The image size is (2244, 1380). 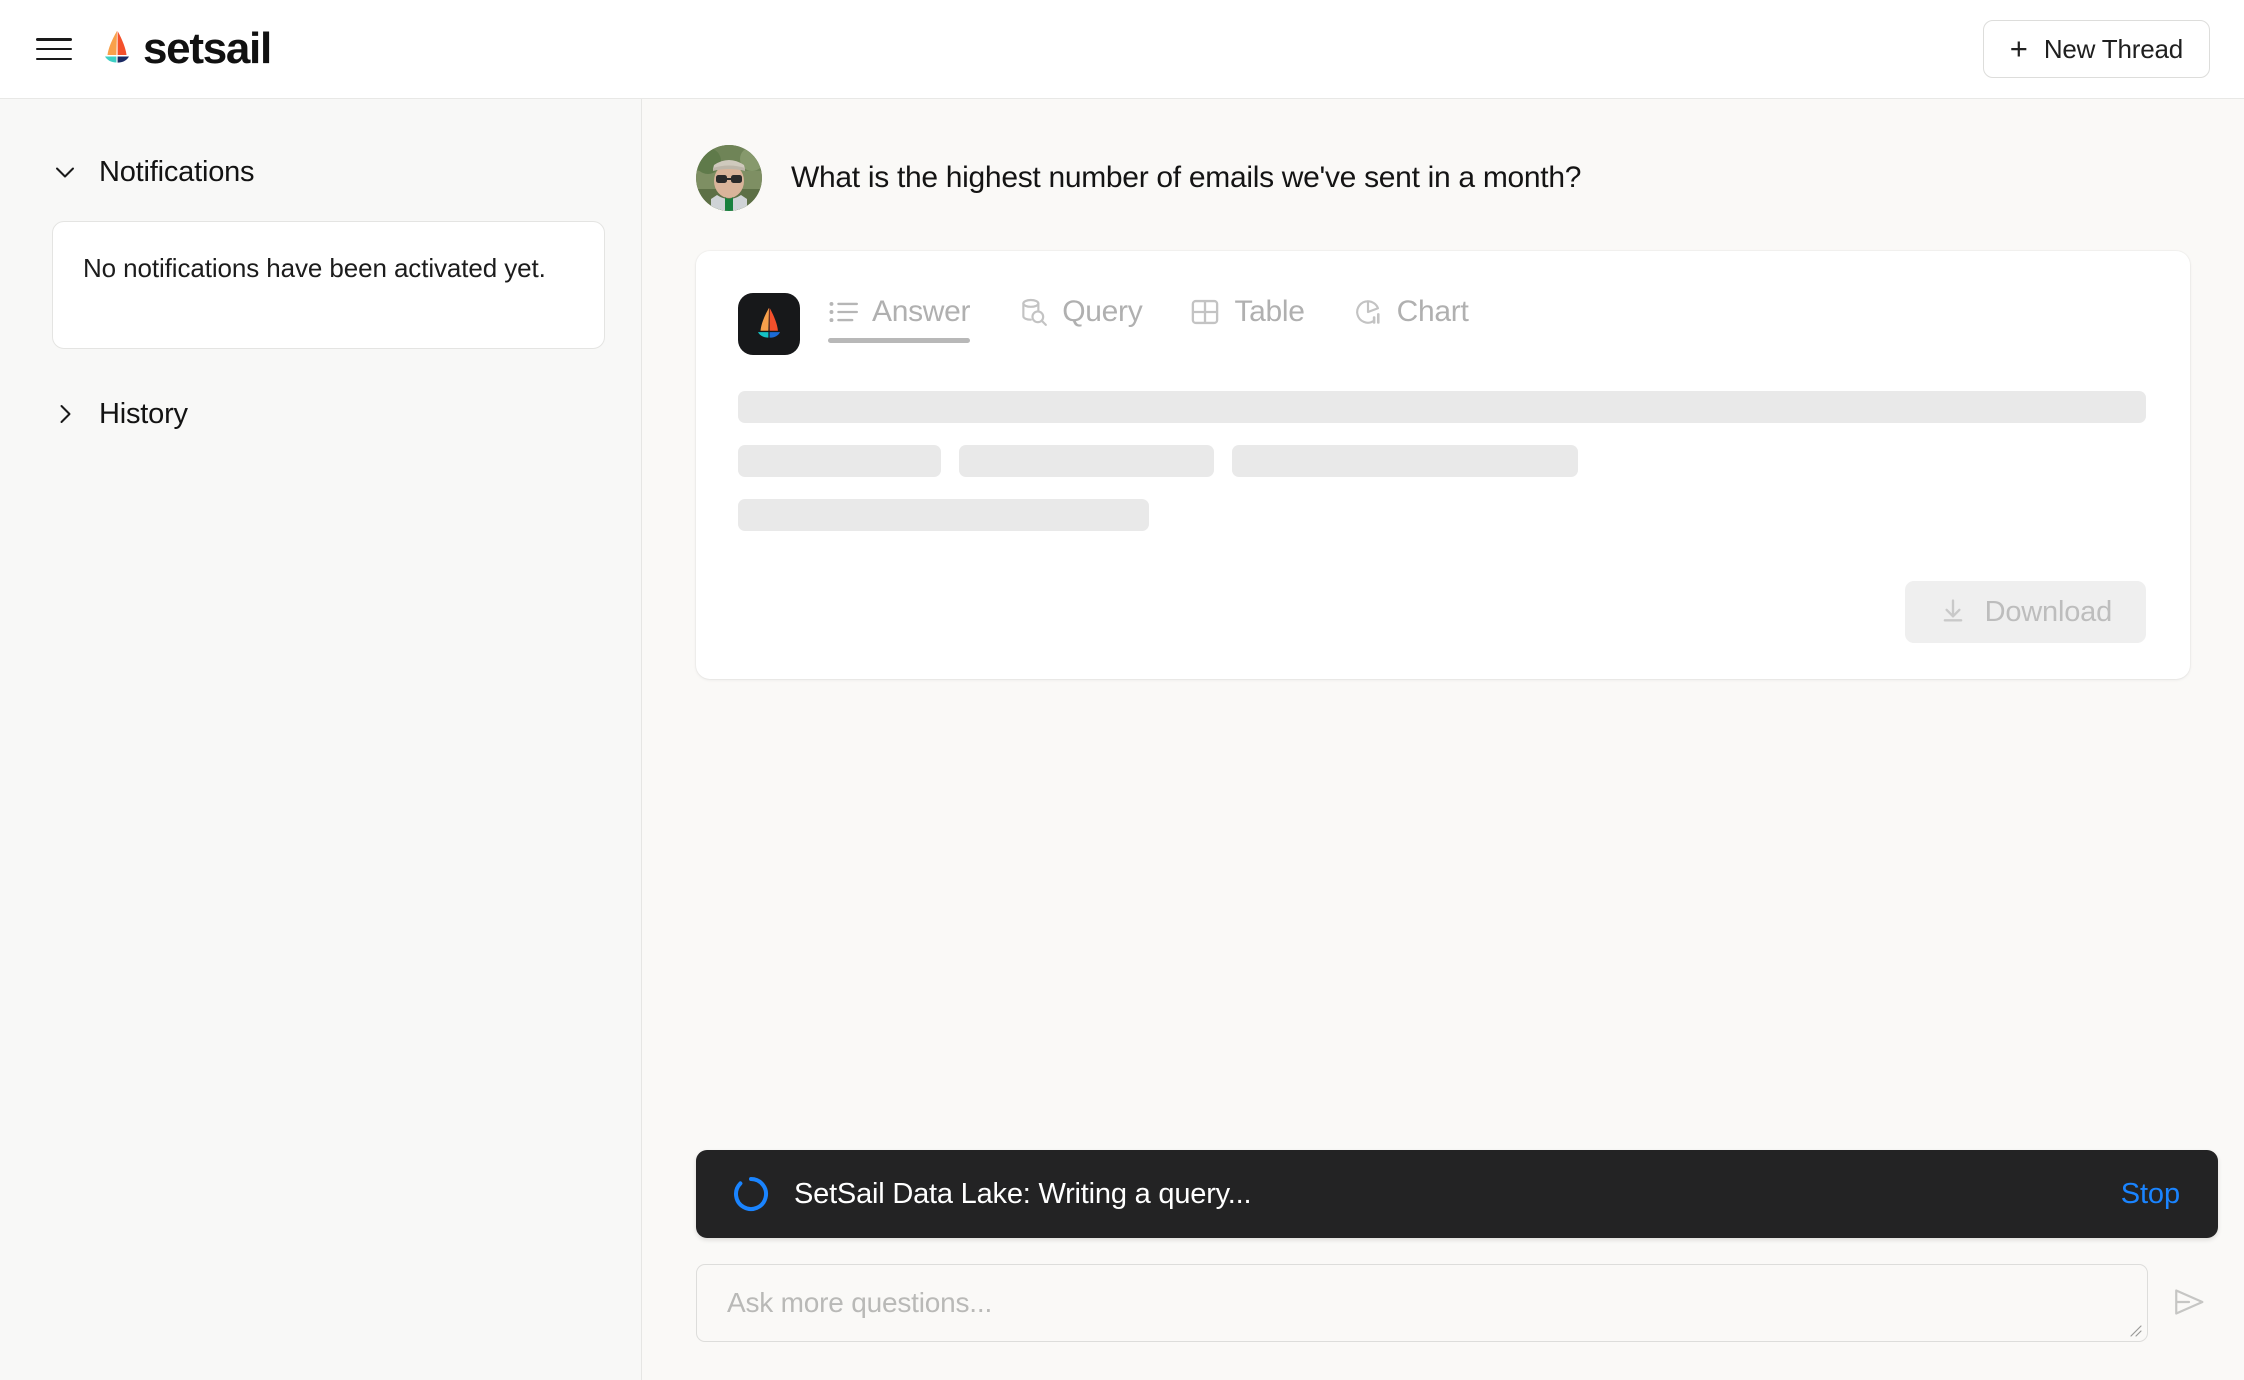 I want to click on top-bar-left: setsail, so click(x=154, y=48).